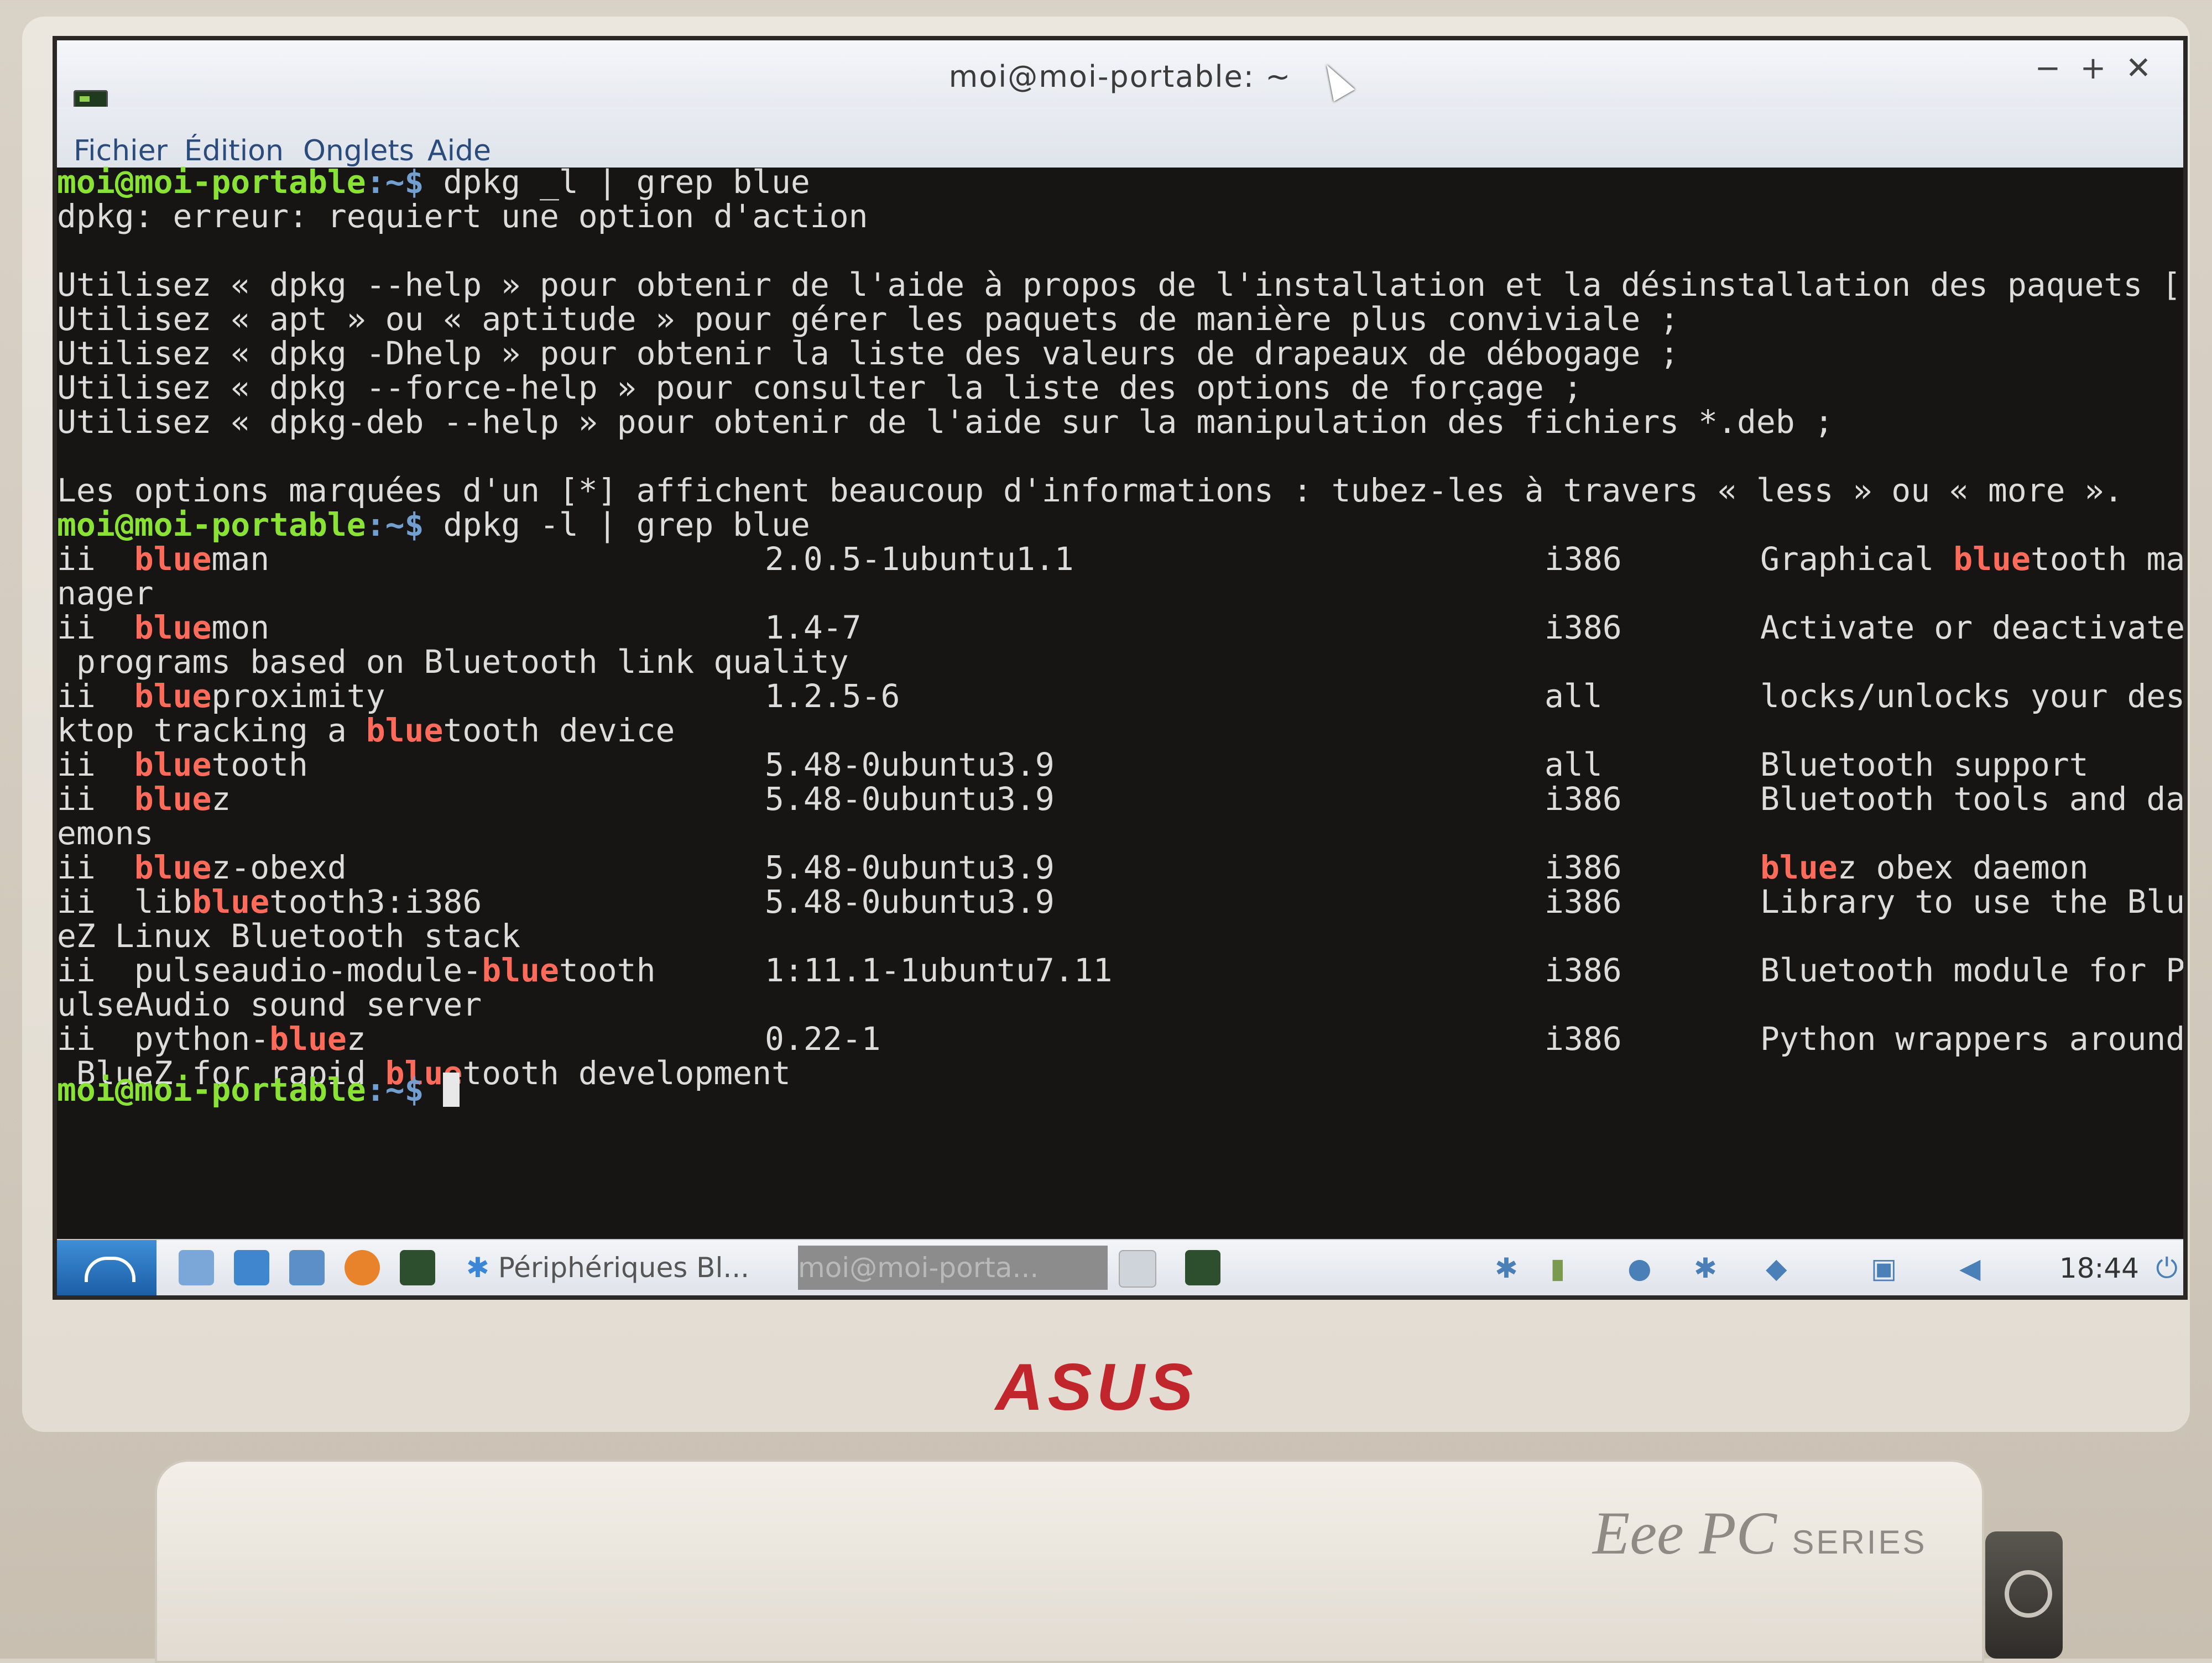  Describe the element at coordinates (2048, 68) in the screenshot. I see `minimize-button: −` at that location.